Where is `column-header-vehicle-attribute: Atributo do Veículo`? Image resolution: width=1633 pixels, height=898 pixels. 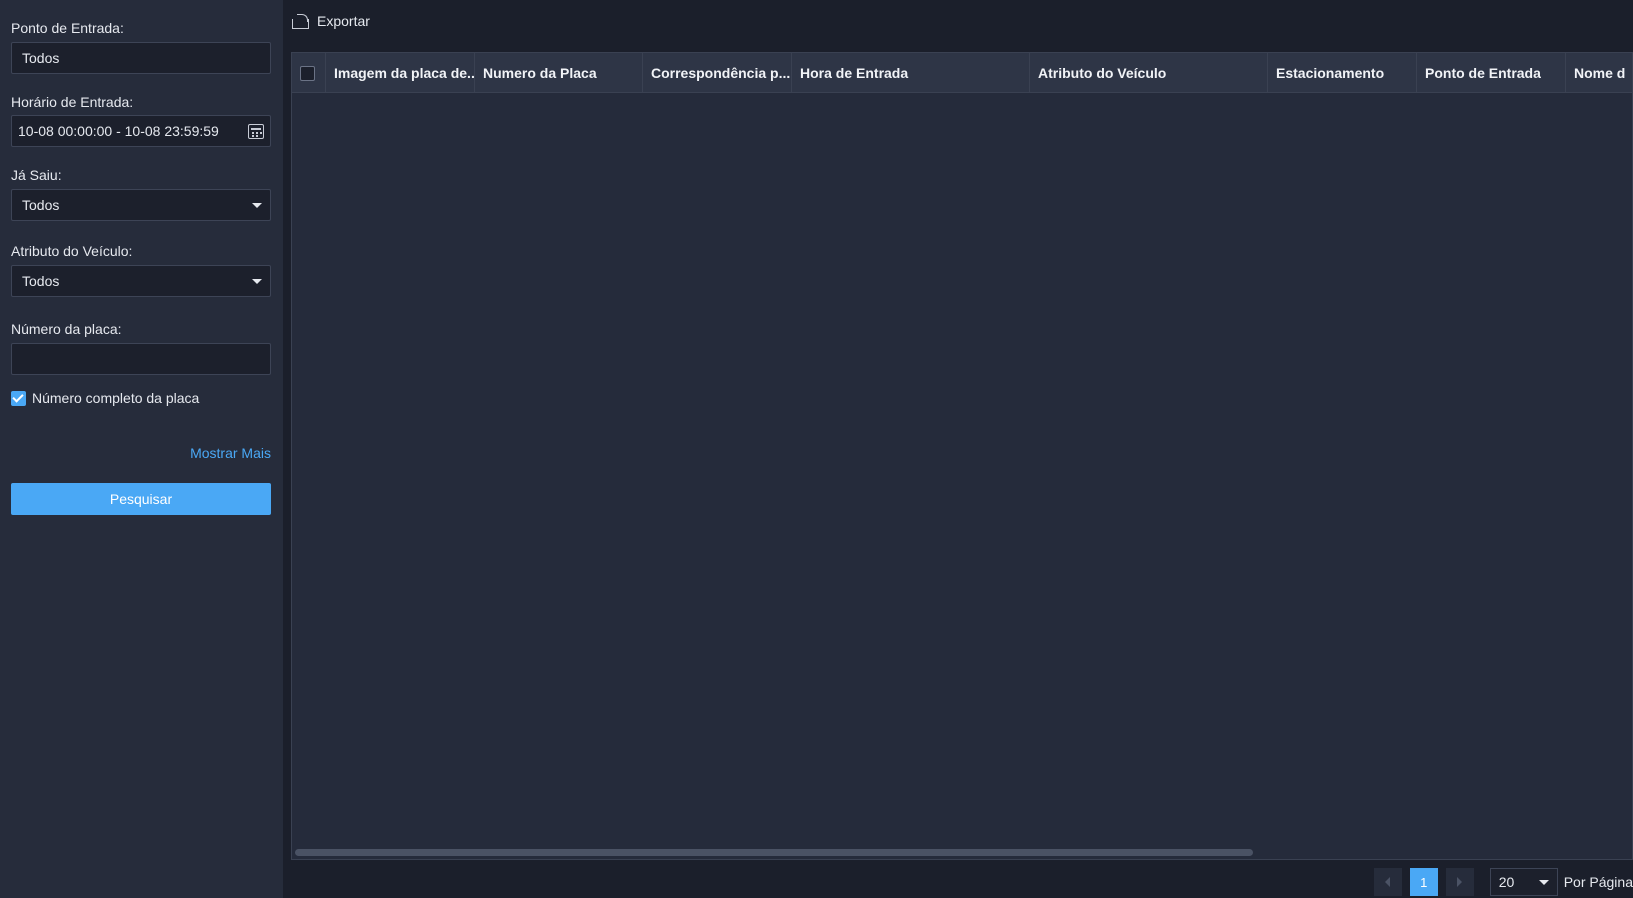
column-header-vehicle-attribute: Atributo do Veículo is located at coordinates (1149, 73).